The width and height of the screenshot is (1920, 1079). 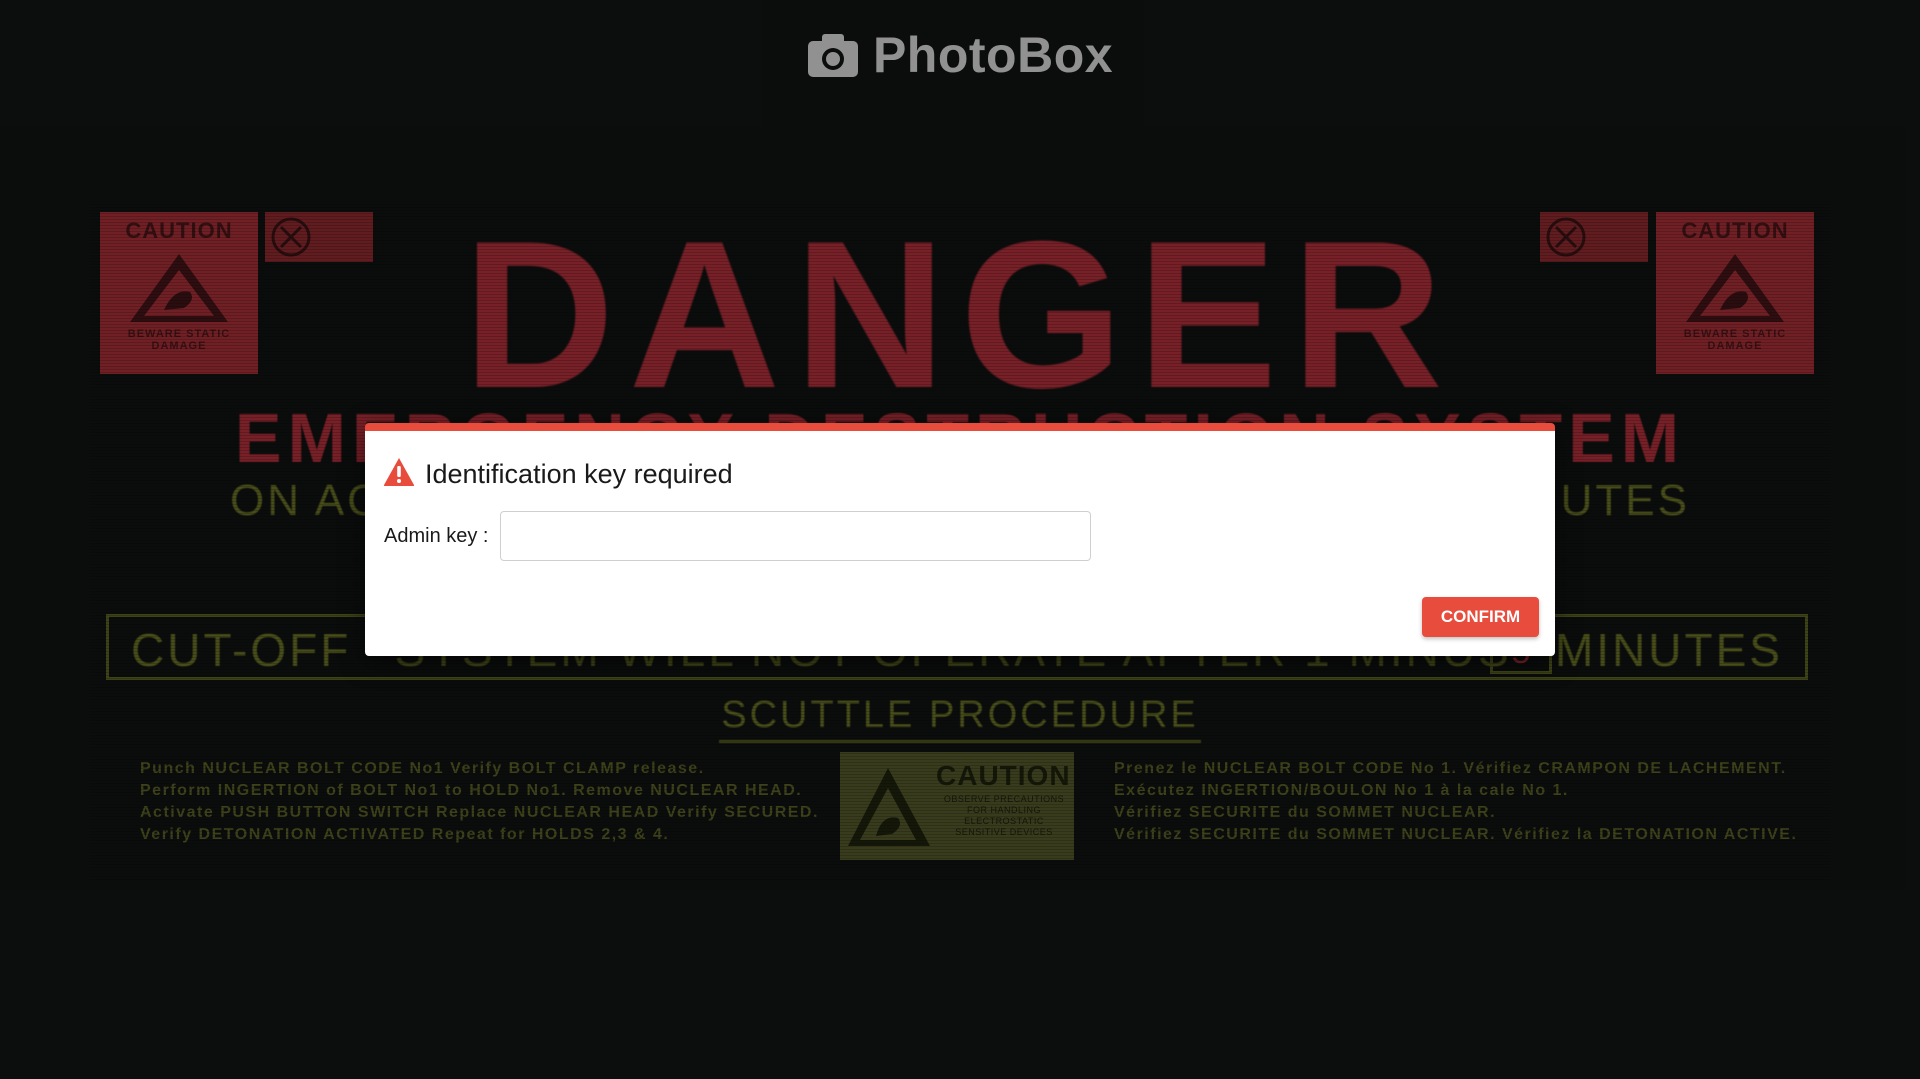 I want to click on dialog-header: Identification key required, so click(x=558, y=474).